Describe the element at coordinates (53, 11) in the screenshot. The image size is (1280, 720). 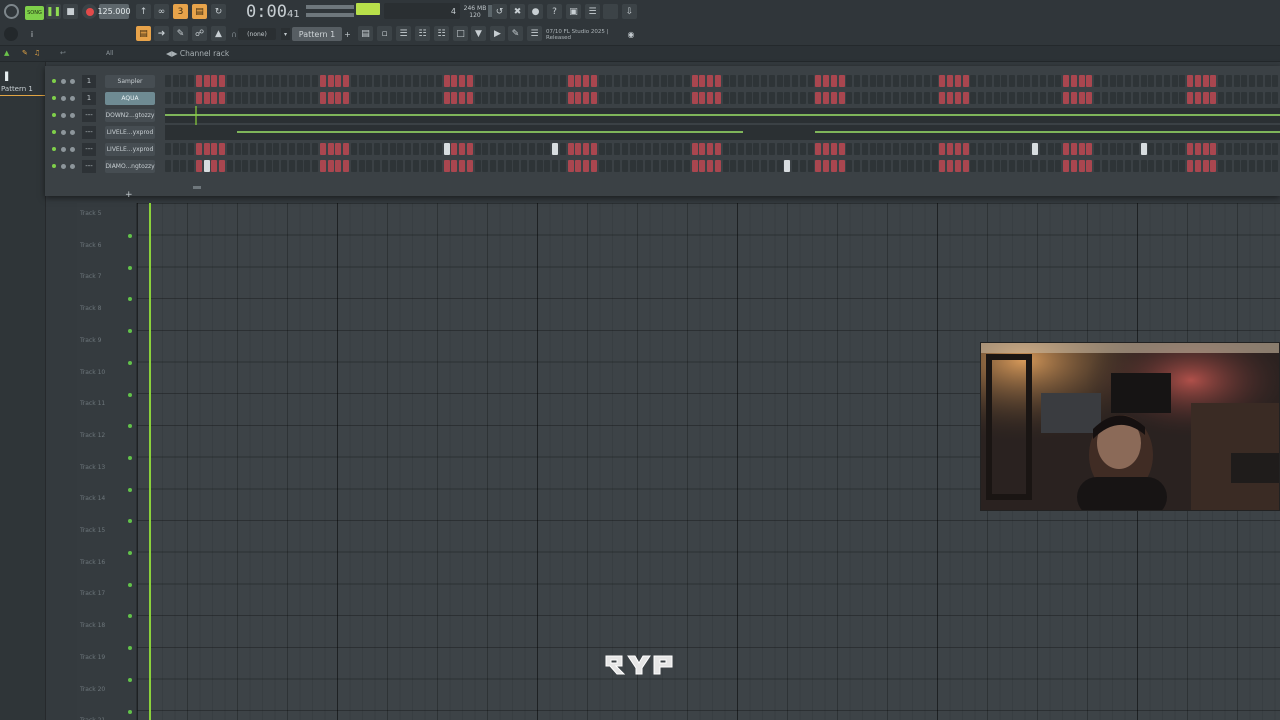
I see `pause-button: ❚❚` at that location.